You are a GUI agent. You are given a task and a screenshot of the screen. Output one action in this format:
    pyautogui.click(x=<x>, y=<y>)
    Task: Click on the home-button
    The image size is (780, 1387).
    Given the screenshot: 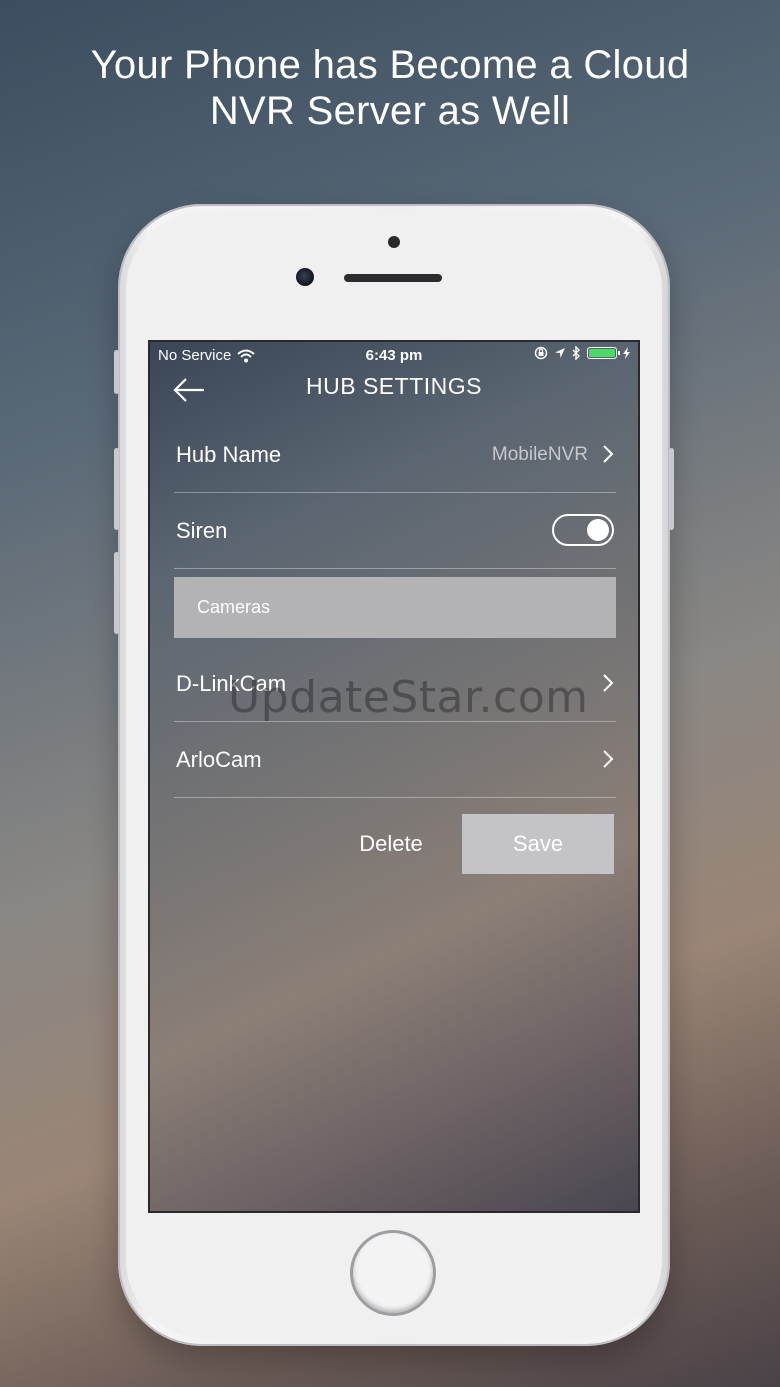 What is the action you would take?
    pyautogui.click(x=393, y=1273)
    